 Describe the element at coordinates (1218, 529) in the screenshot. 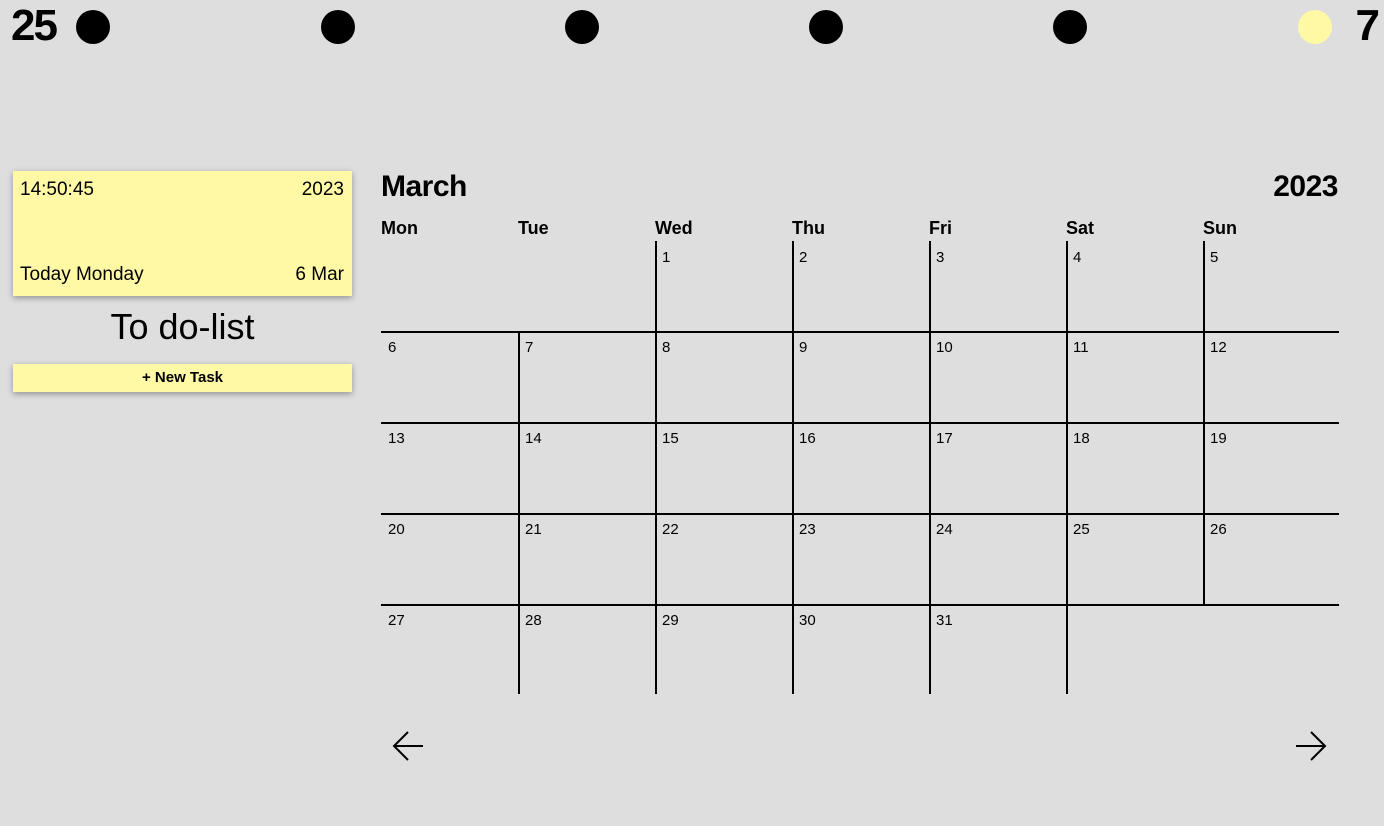

I see `day-number: 26` at that location.